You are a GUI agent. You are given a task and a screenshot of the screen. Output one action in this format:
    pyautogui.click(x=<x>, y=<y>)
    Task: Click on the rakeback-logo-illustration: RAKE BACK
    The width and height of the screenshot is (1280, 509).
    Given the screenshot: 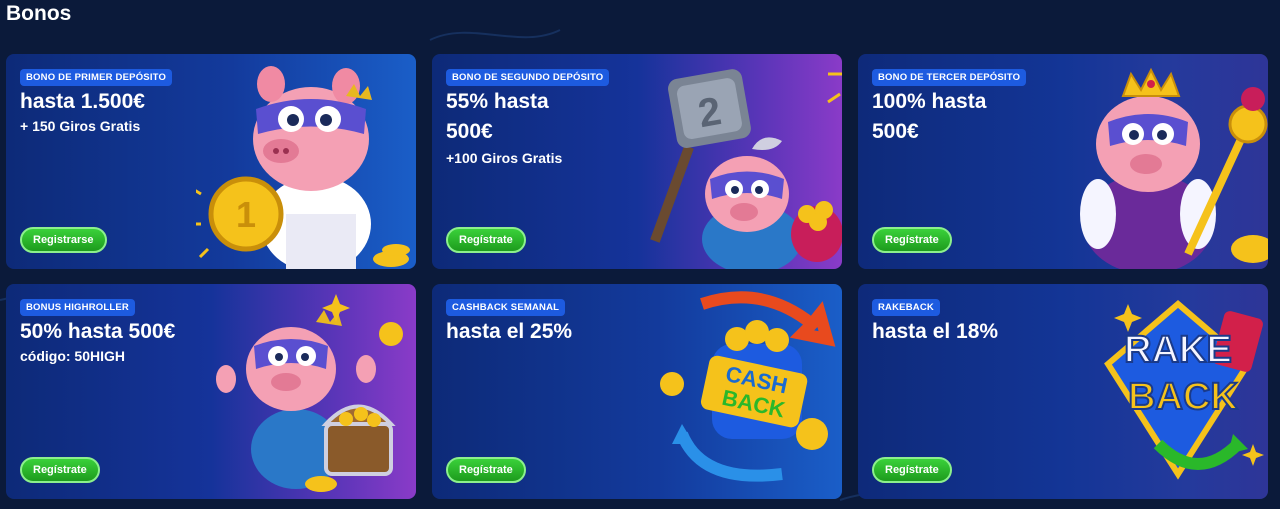 What is the action you would take?
    pyautogui.click(x=1184, y=390)
    